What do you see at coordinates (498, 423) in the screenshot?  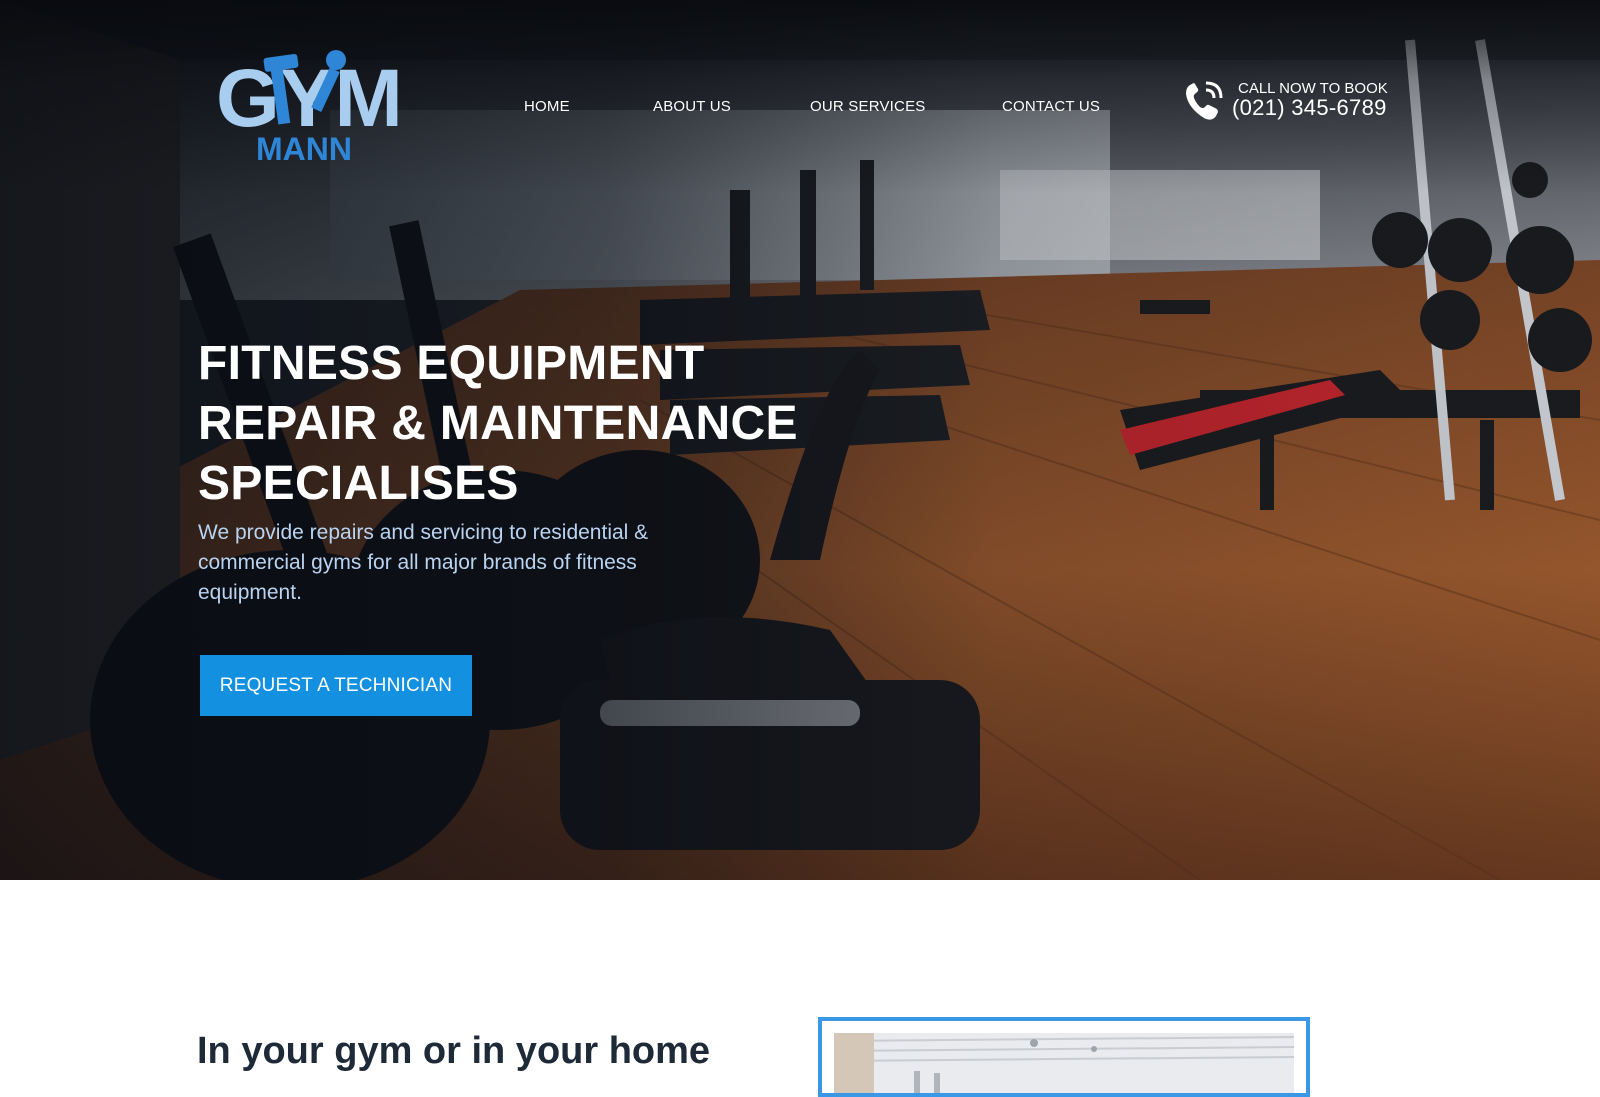 I see `hero-title-line-2: REPAIR & MAINTENANCE` at bounding box center [498, 423].